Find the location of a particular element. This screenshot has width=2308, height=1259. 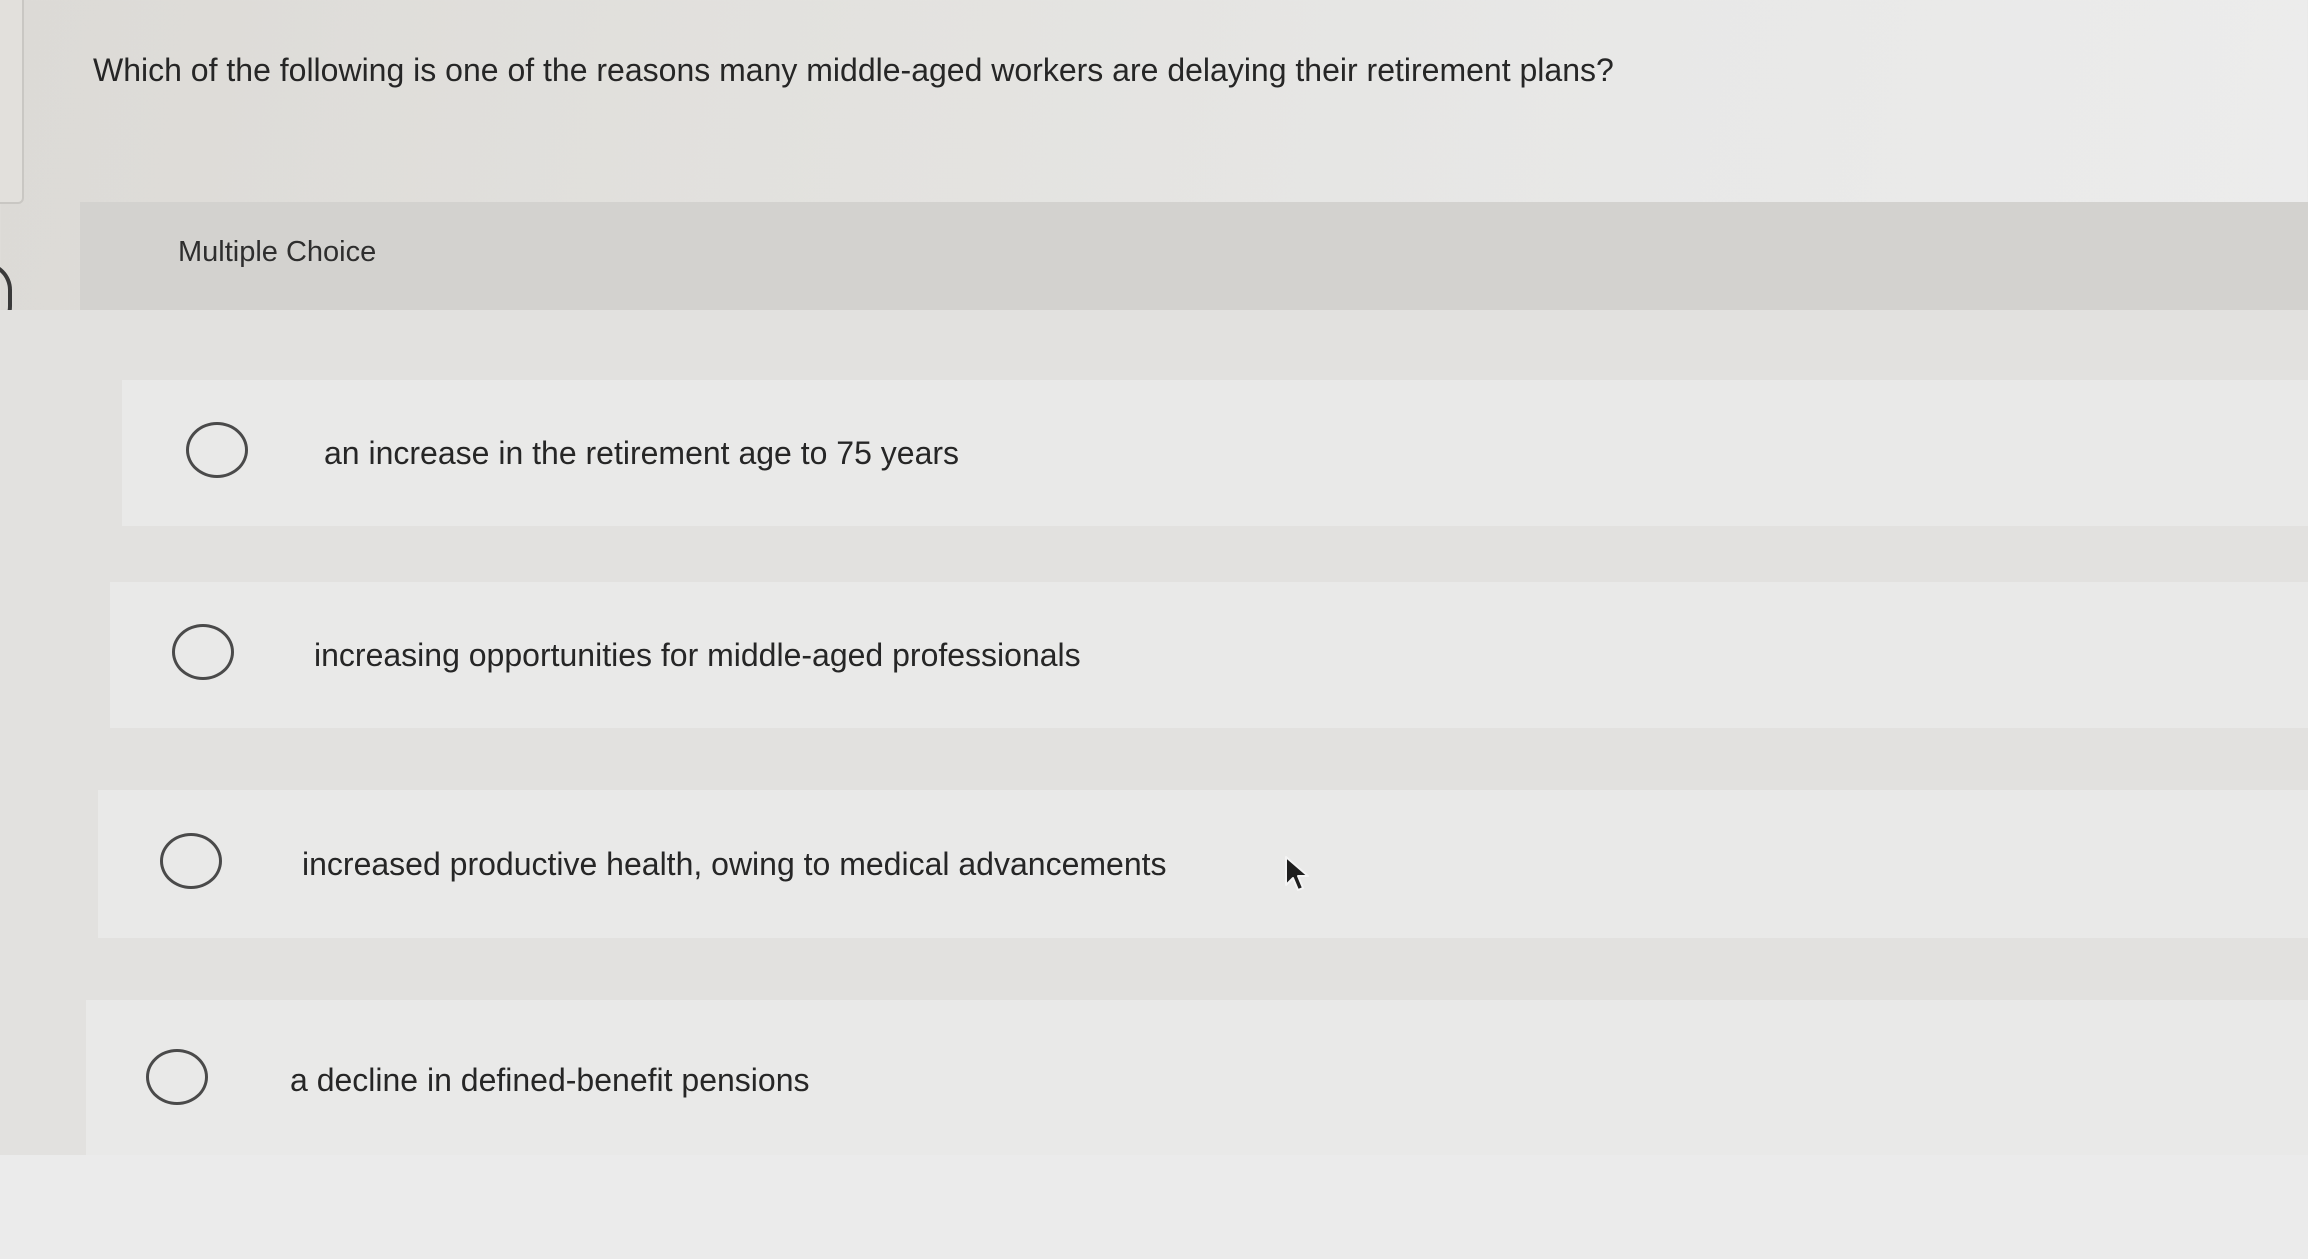

bottom-band is located at coordinates (1154, 1207).